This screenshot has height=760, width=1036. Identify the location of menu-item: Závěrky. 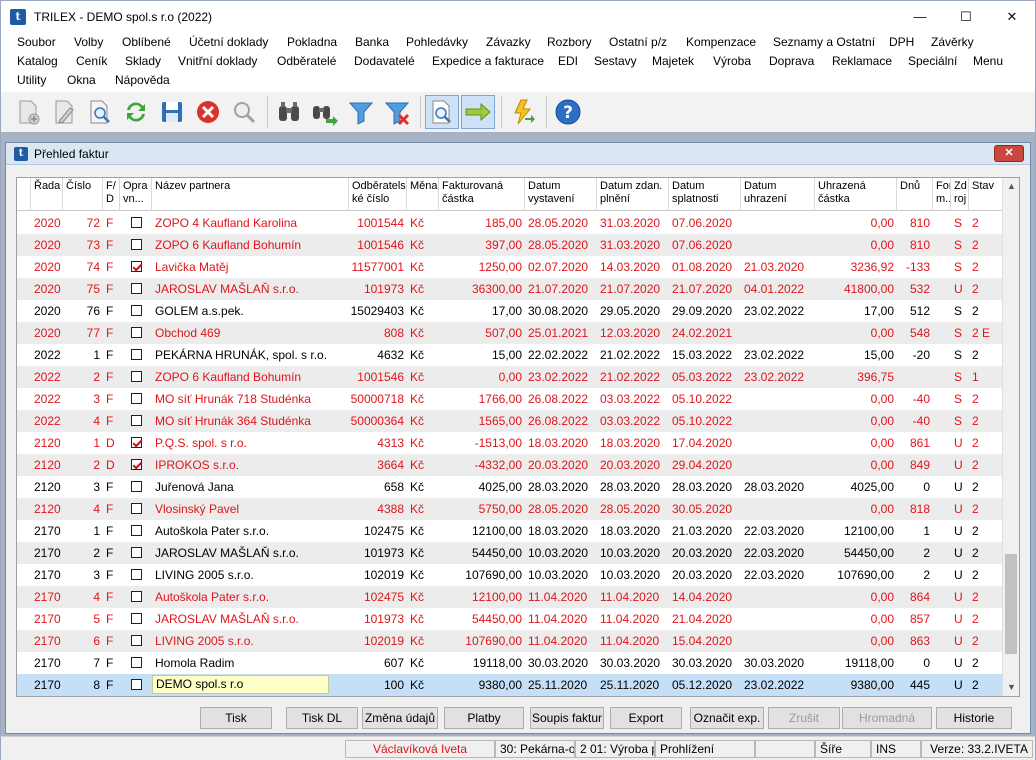
(952, 42).